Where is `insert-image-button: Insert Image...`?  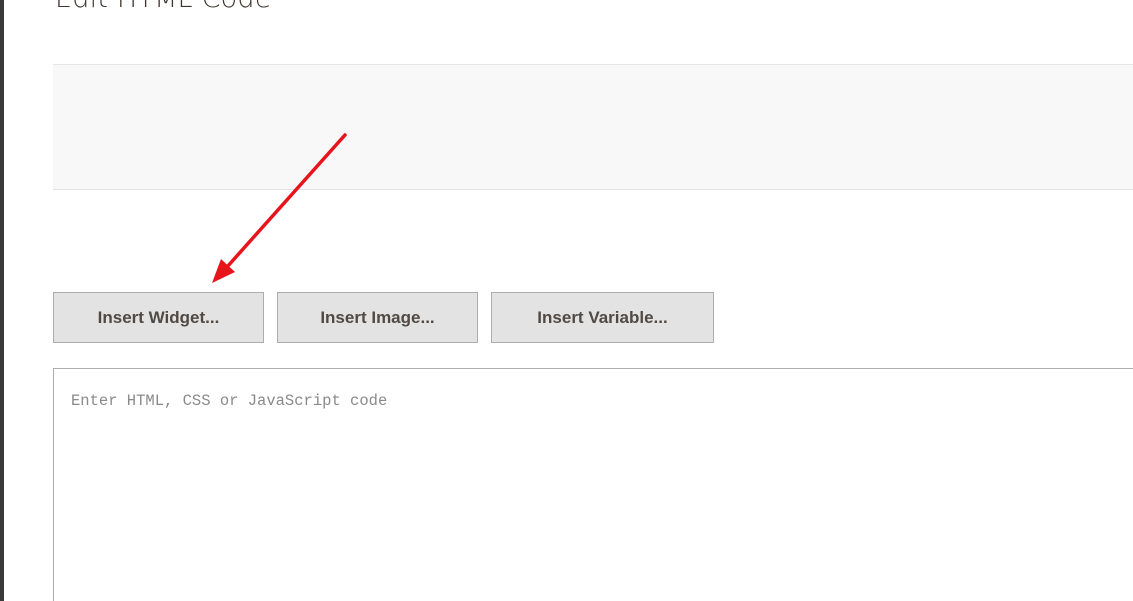
insert-image-button: Insert Image... is located at coordinates (377, 317).